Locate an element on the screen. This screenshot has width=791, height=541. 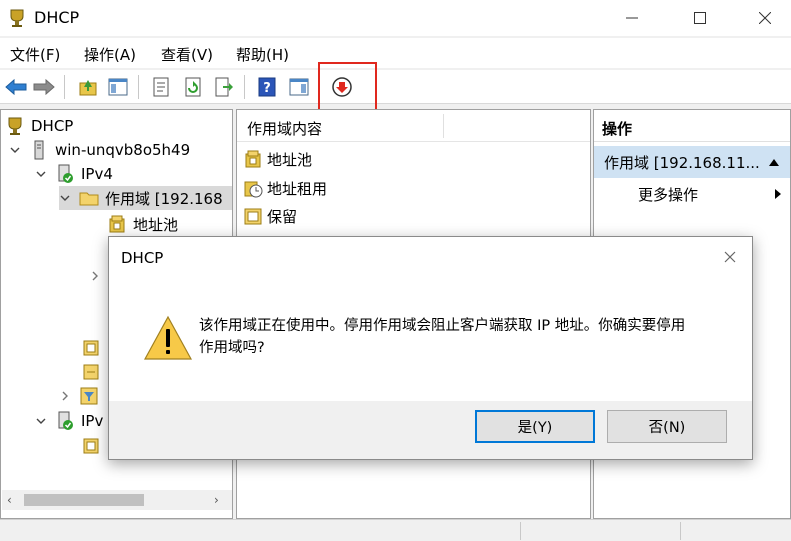
back-arrow-icon is located at coordinates (16, 87).